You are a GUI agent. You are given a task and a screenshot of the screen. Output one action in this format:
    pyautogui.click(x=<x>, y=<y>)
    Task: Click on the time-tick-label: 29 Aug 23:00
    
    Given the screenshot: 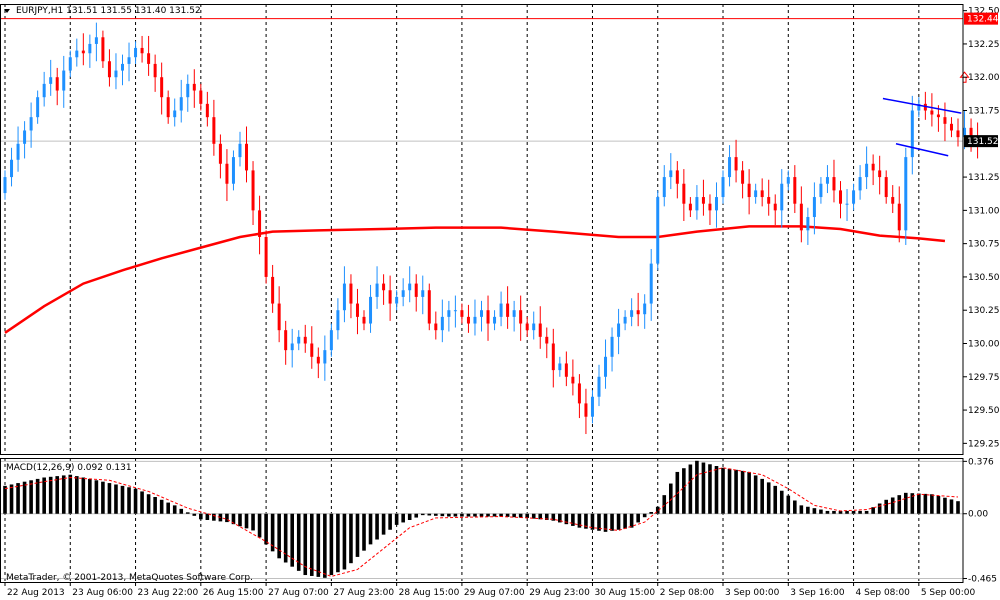 What is the action you would take?
    pyautogui.click(x=559, y=593)
    